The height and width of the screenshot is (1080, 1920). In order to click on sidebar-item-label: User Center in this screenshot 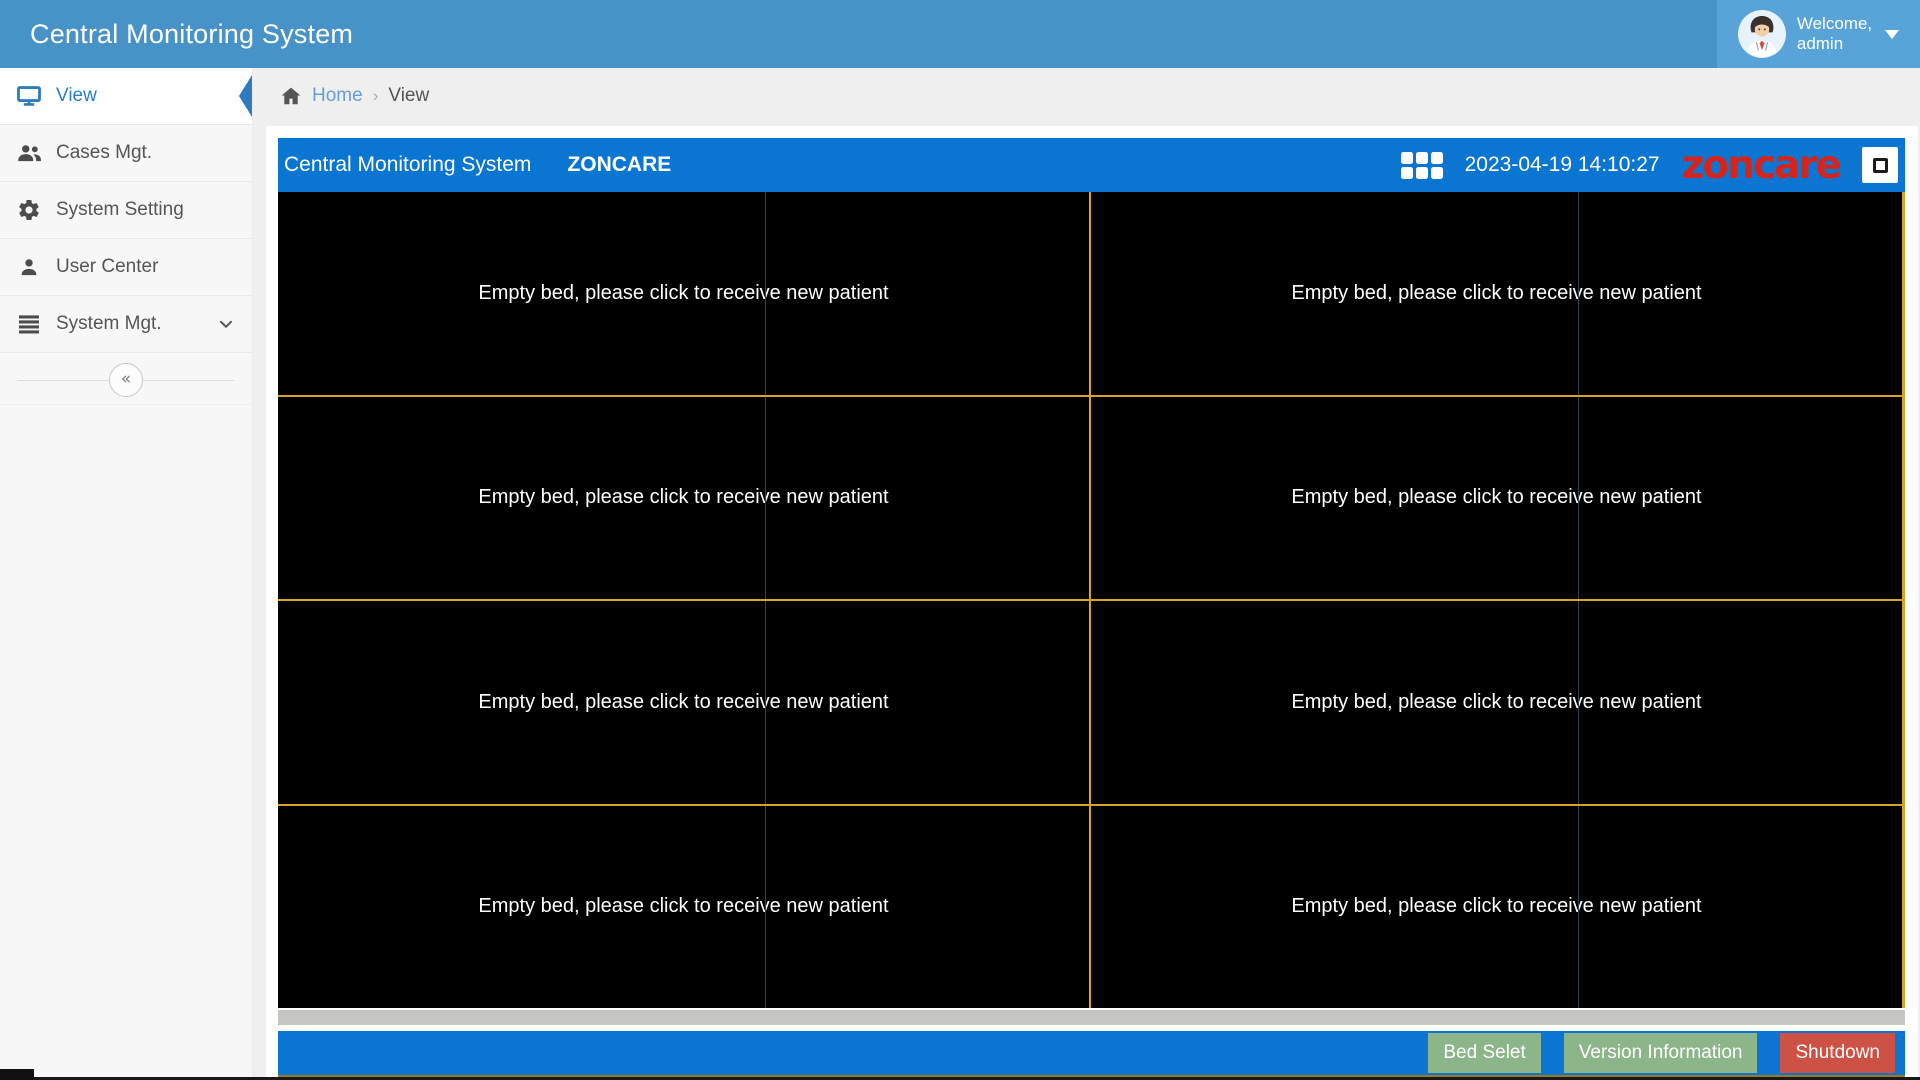, I will do `click(107, 266)`.